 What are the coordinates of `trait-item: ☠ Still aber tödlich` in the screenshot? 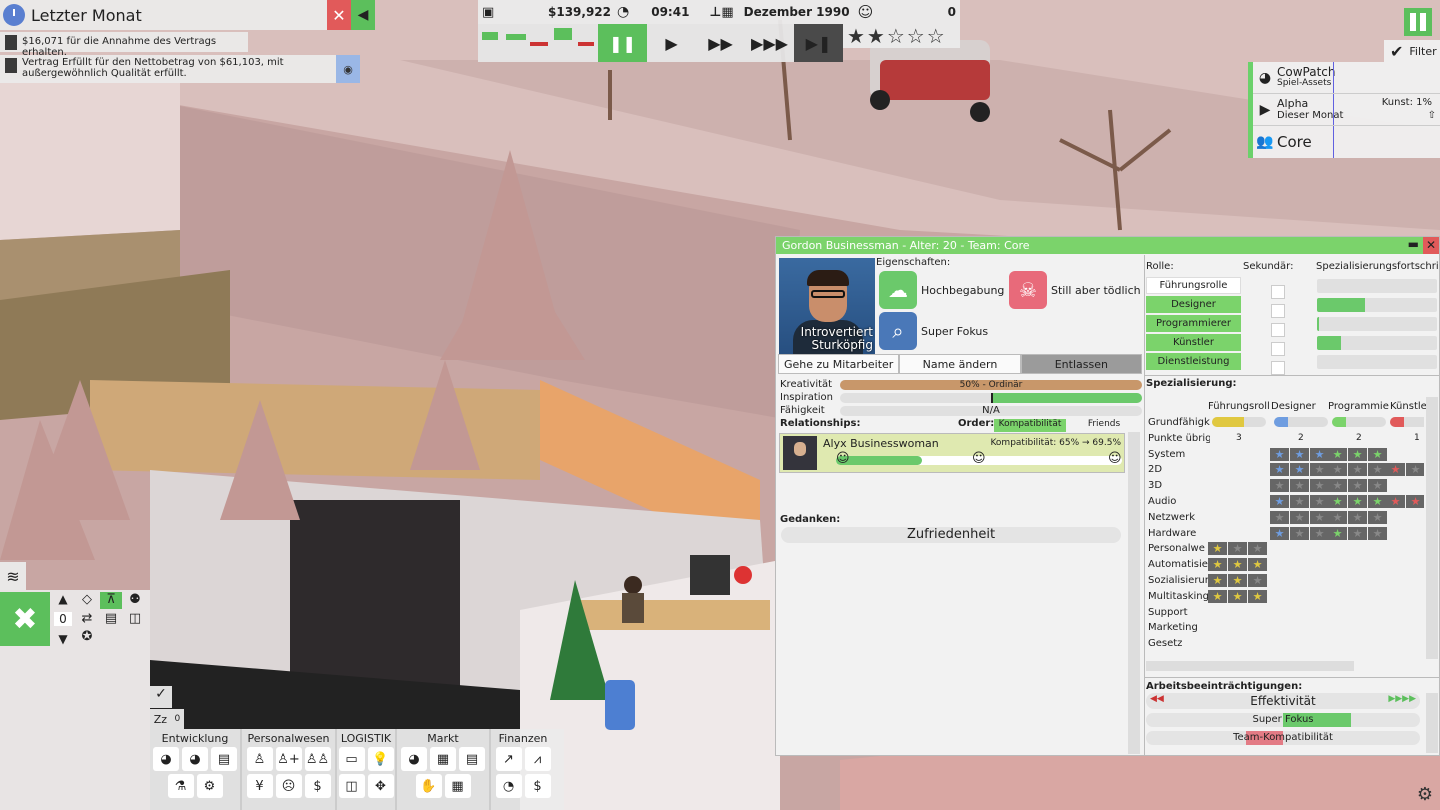 It's located at (1075, 290).